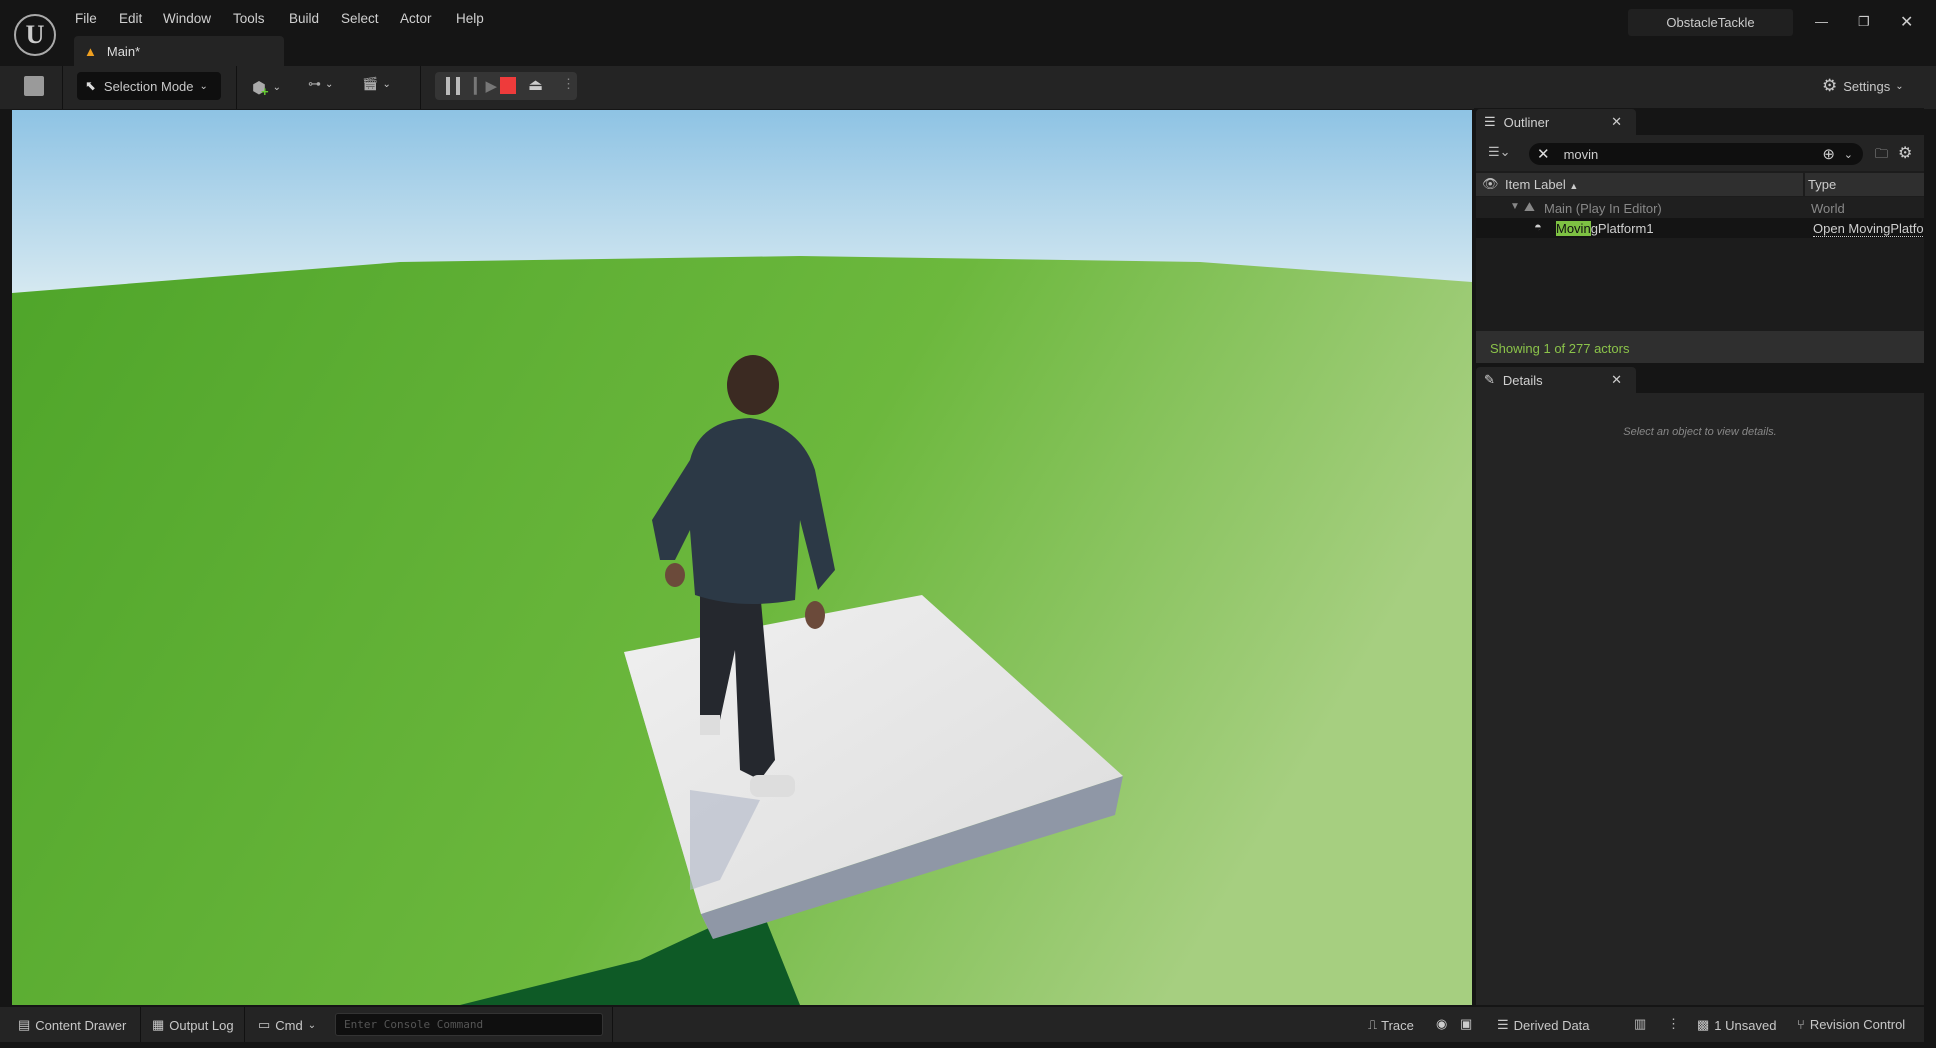 Image resolution: width=1936 pixels, height=1048 pixels. I want to click on output-log-button: ▦ Output Log, so click(193, 1025).